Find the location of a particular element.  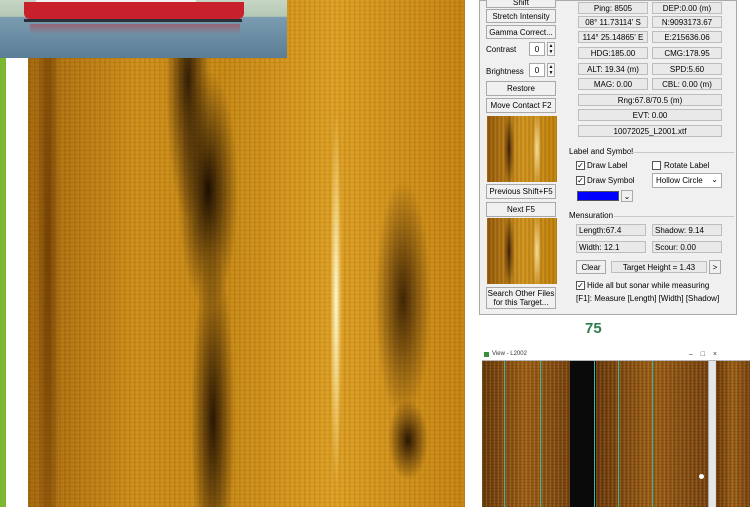

brightness-input: 0 is located at coordinates (537, 70).